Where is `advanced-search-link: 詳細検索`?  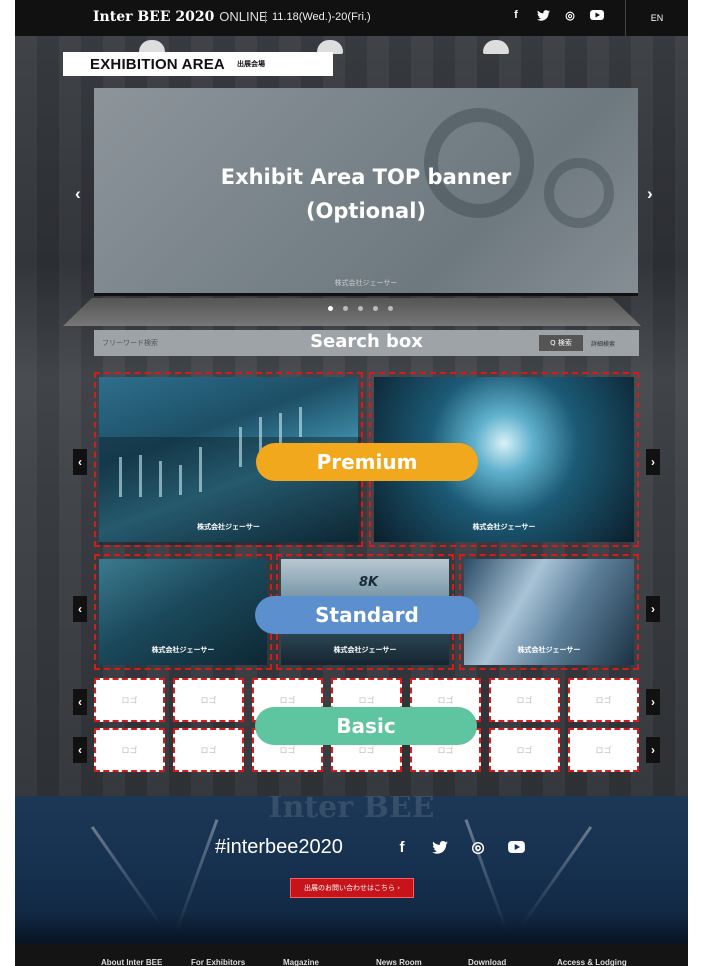
advanced-search-link: 詳細検索 is located at coordinates (603, 343).